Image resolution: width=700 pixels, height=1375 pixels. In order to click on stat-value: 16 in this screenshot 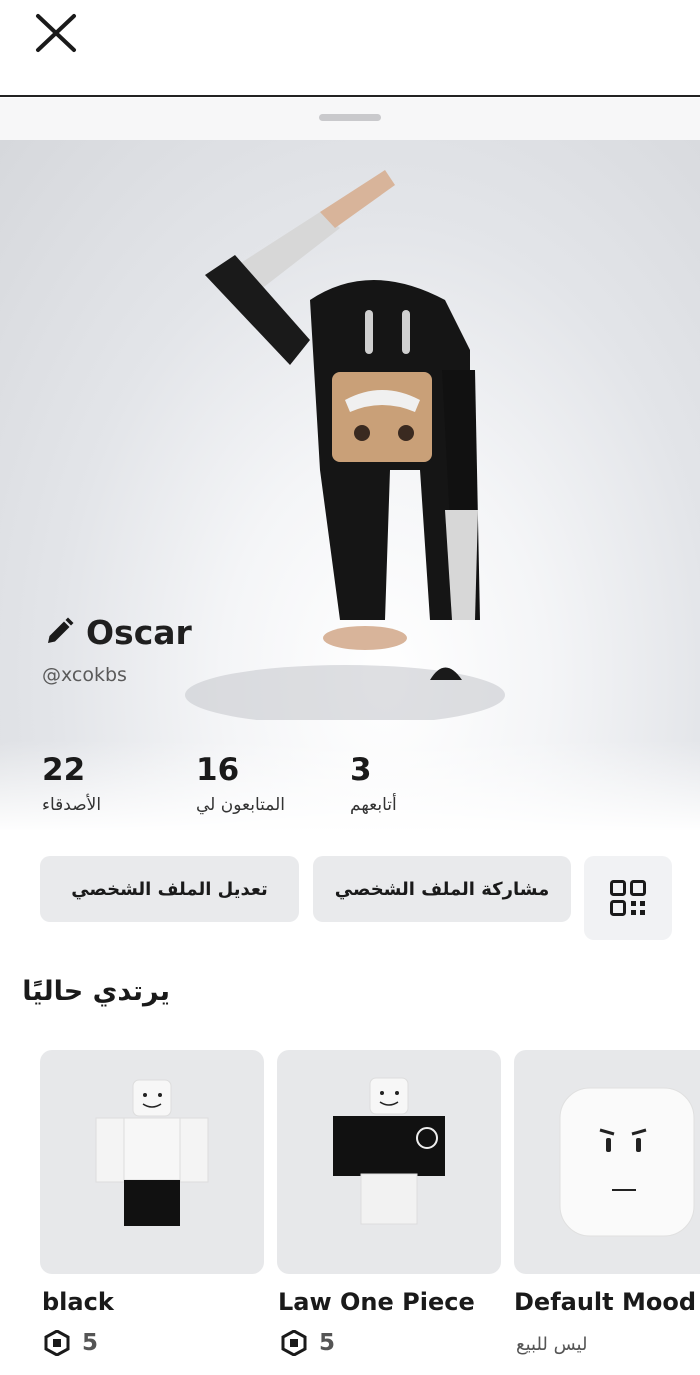, I will do `click(218, 770)`.